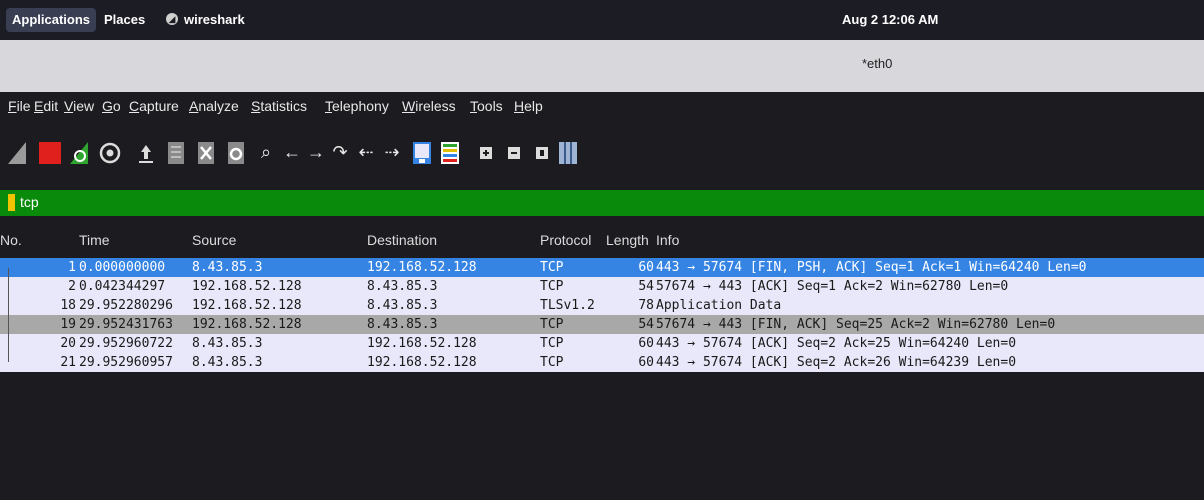 Image resolution: width=1204 pixels, height=500 pixels. I want to click on first-packet-icon: ⇠, so click(366, 152).